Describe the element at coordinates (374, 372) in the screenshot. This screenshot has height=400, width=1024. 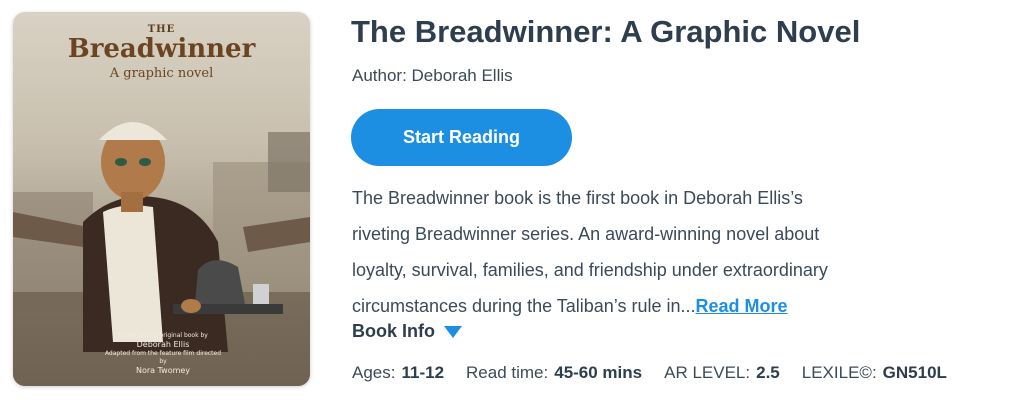
I see `meta-ages-label: Ages:` at that location.